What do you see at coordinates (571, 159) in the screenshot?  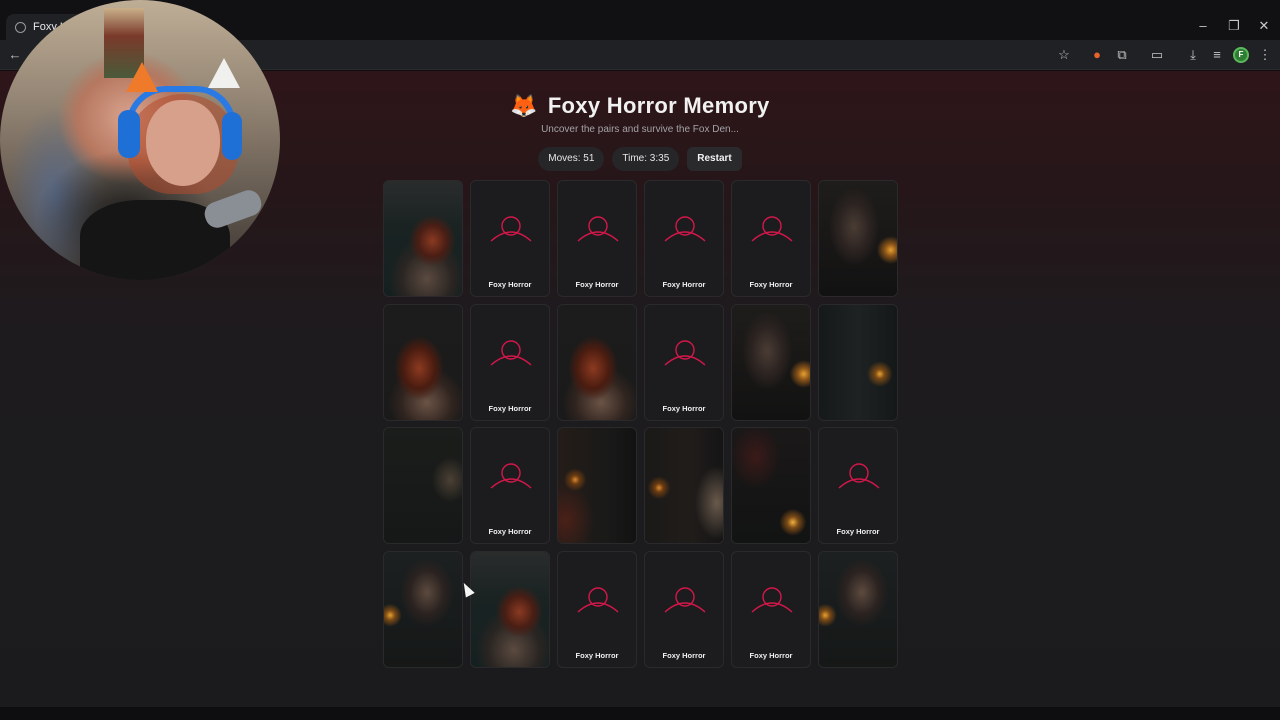 I see `moves-counter: Moves: 51` at bounding box center [571, 159].